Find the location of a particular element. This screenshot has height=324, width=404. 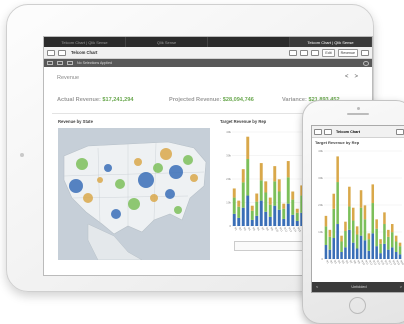

device-icon is located at coordinates (315, 52).